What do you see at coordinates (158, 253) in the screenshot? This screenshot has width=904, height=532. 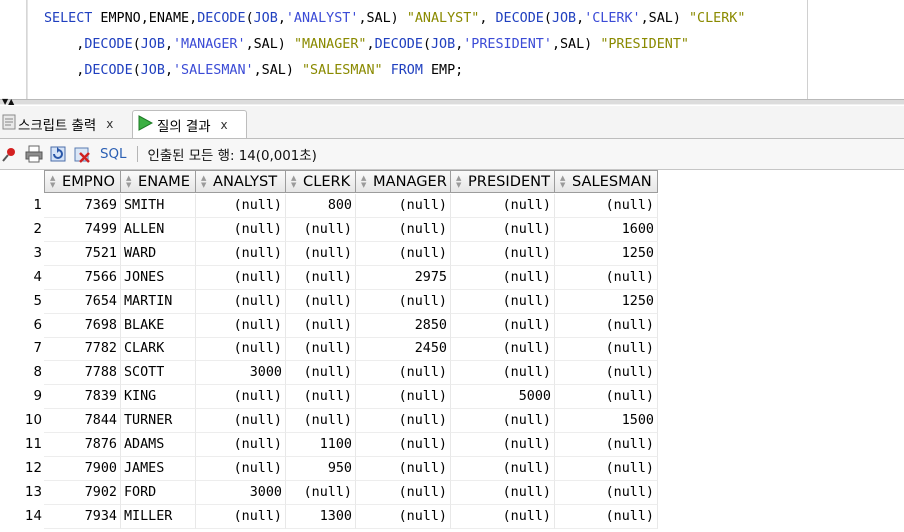 I see `cell-ename: WARD` at bounding box center [158, 253].